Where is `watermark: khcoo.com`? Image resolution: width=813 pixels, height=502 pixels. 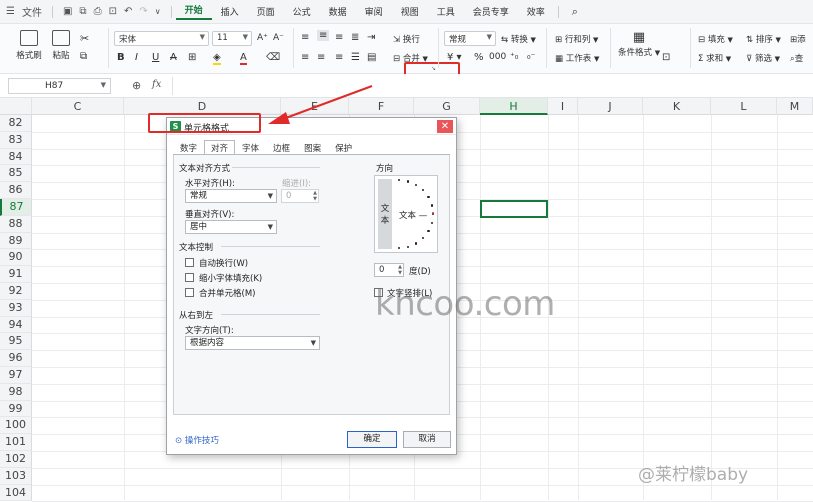 watermark: khcoo.com is located at coordinates (465, 304).